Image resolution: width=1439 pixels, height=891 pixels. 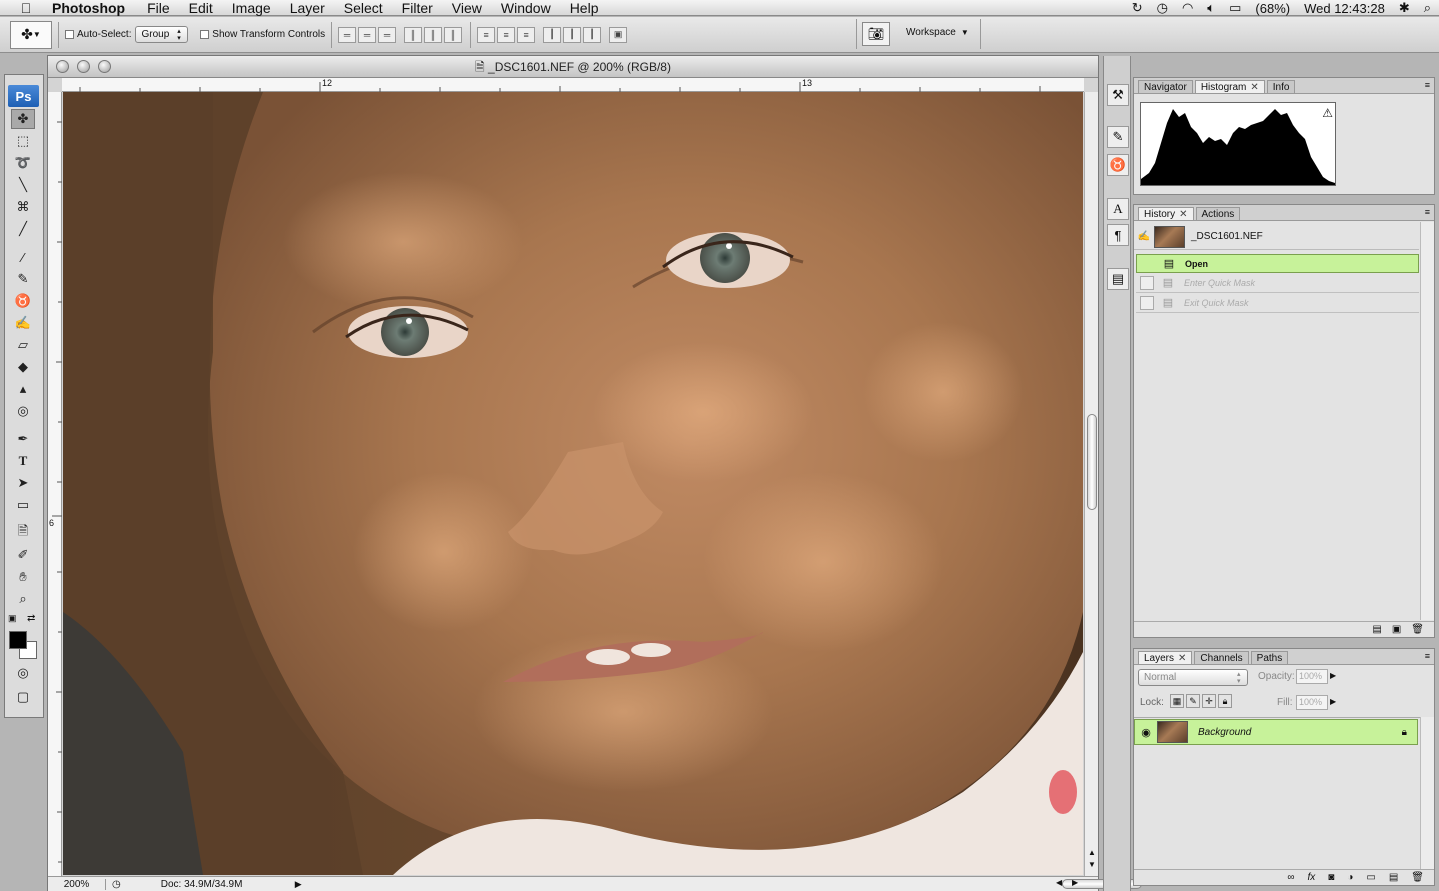 I want to click on scroll-left-icon: ◀, so click(x=1059, y=882).